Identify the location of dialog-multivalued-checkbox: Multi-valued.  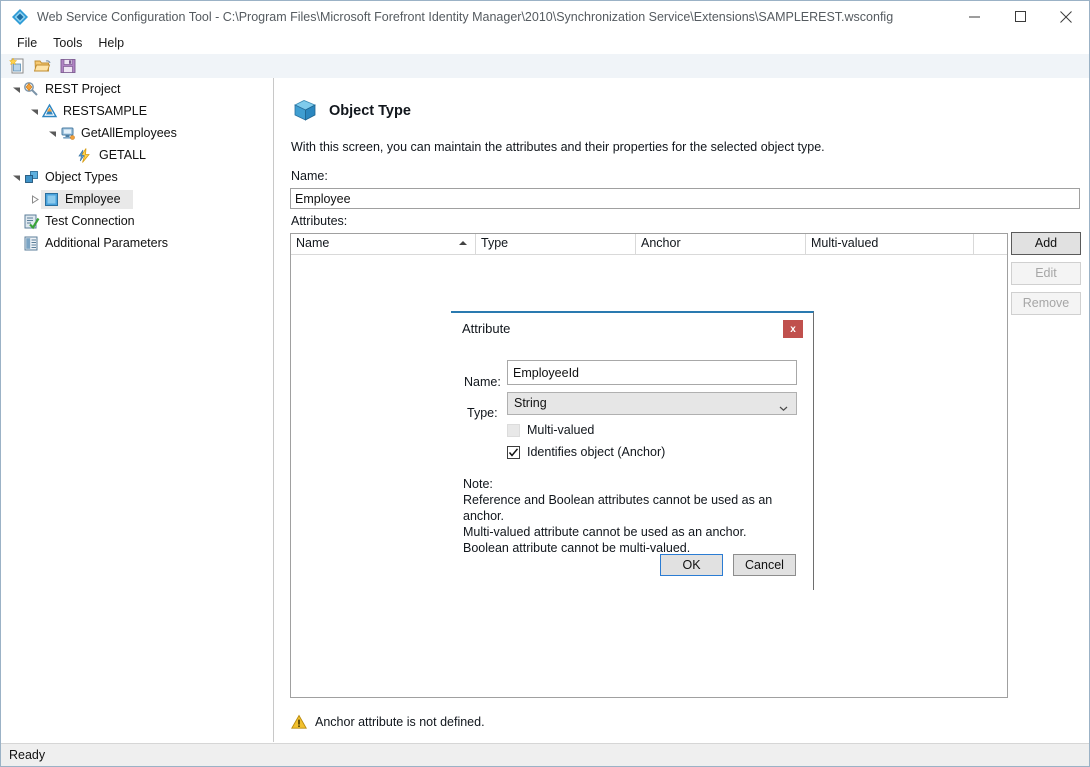
(550, 430).